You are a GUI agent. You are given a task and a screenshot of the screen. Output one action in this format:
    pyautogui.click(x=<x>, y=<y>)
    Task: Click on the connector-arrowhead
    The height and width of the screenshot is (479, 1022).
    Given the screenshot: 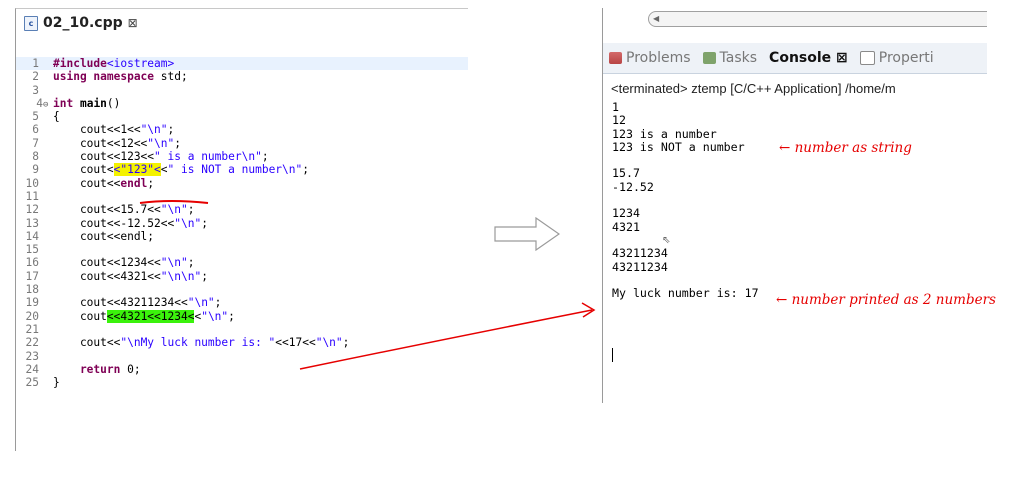 What is the action you would take?
    pyautogui.click(x=588, y=310)
    